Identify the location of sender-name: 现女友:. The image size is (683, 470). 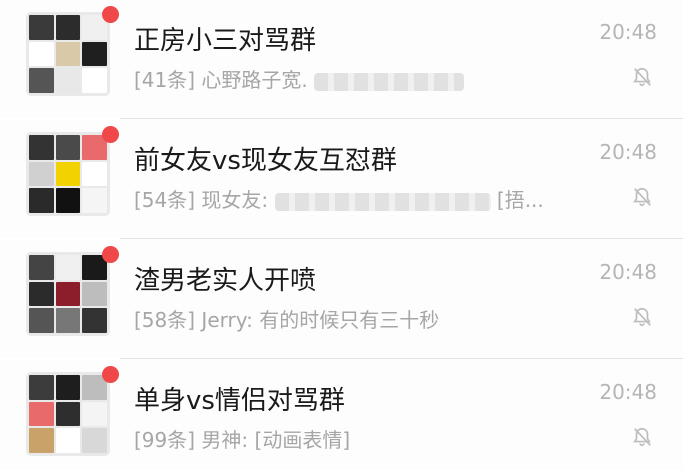
(235, 200).